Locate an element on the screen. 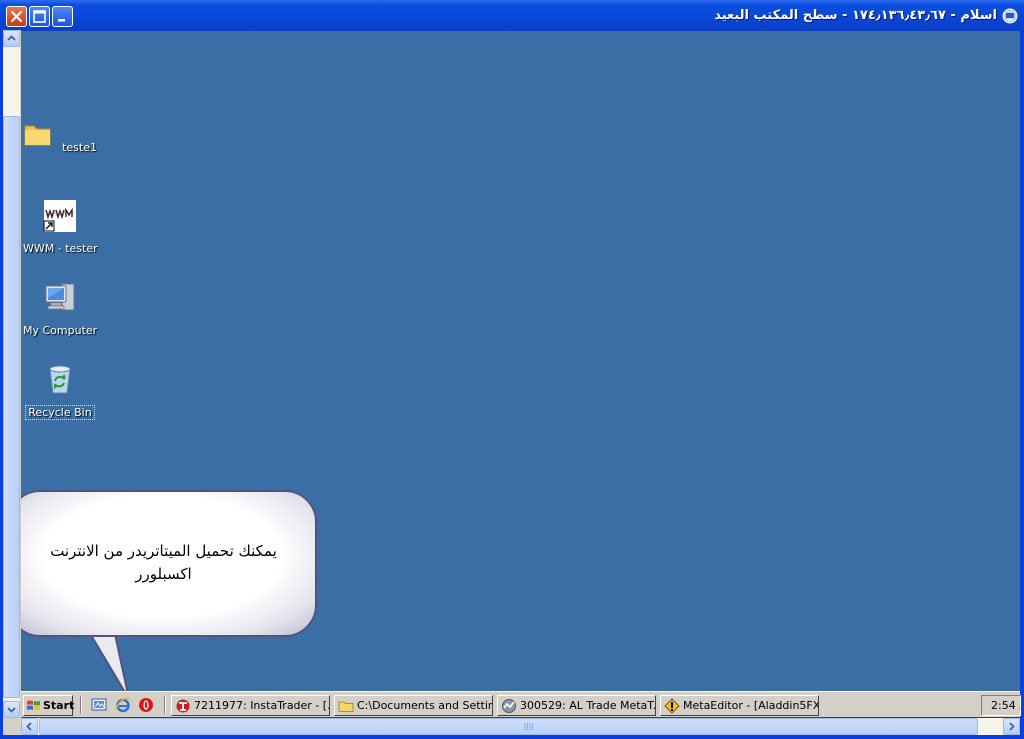 The image size is (1024, 739). internet-explorer-icon is located at coordinates (123, 705).